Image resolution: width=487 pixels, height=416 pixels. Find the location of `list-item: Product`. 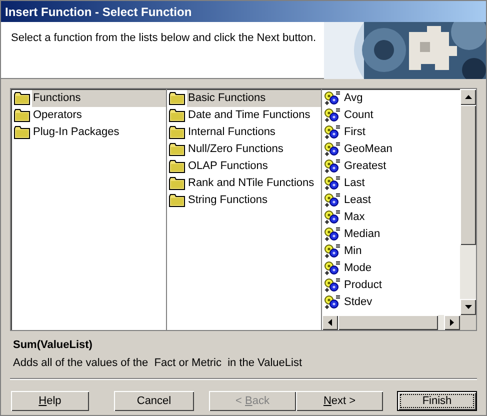

list-item: Product is located at coordinates (363, 285).